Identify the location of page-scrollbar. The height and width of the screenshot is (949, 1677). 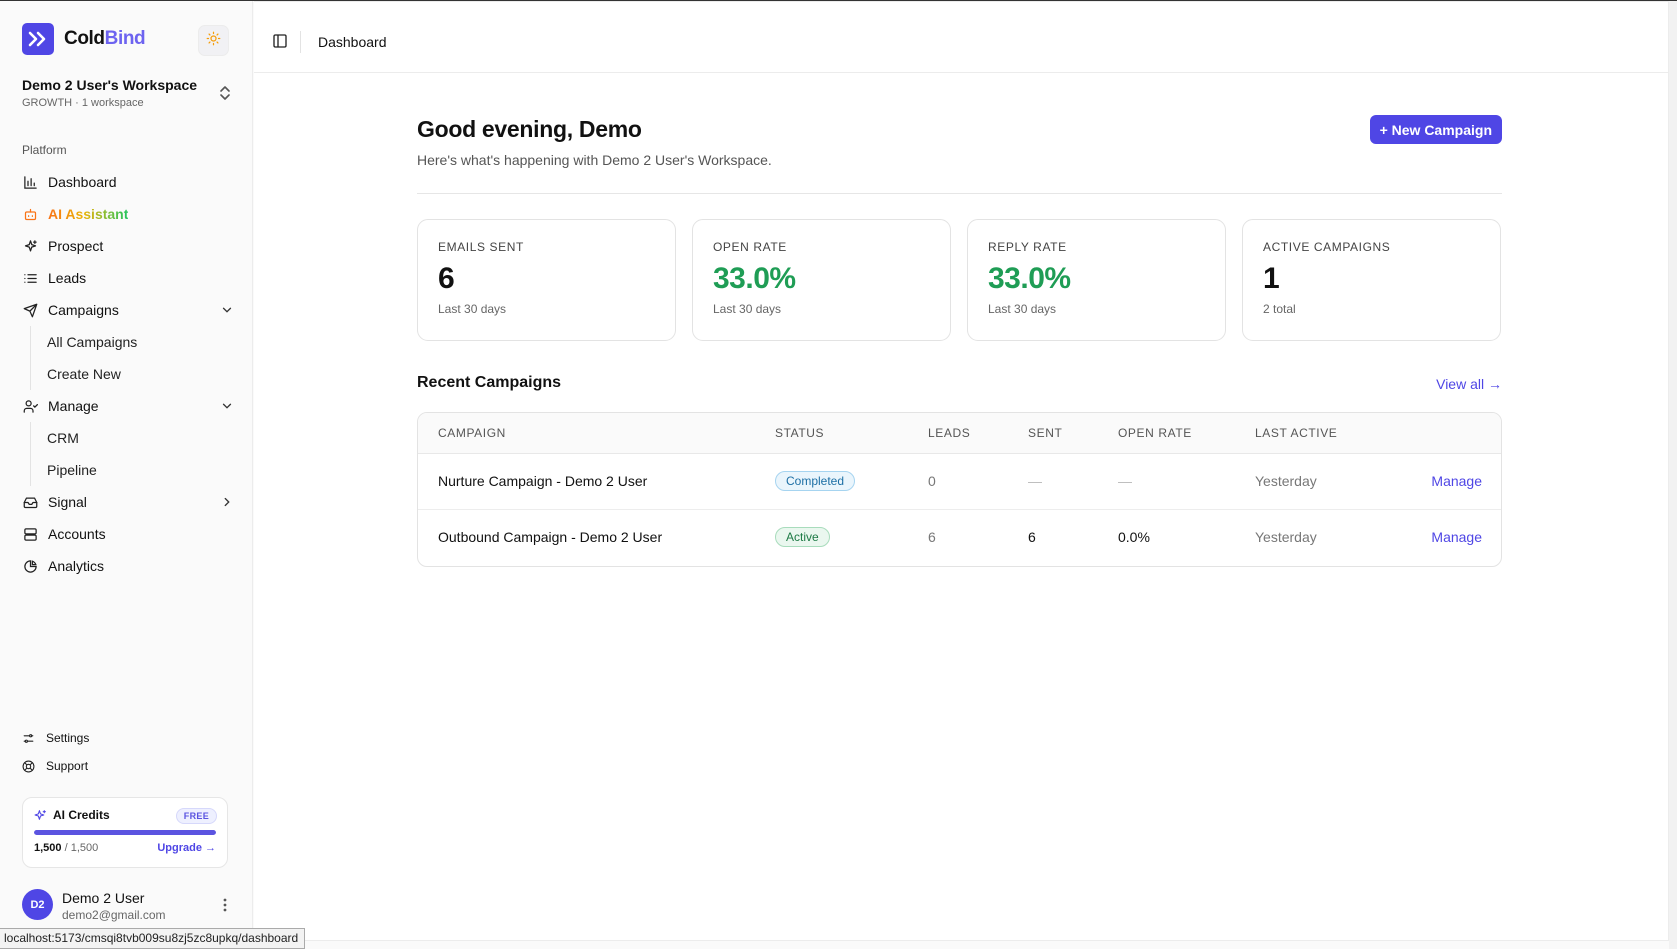
(1673, 475).